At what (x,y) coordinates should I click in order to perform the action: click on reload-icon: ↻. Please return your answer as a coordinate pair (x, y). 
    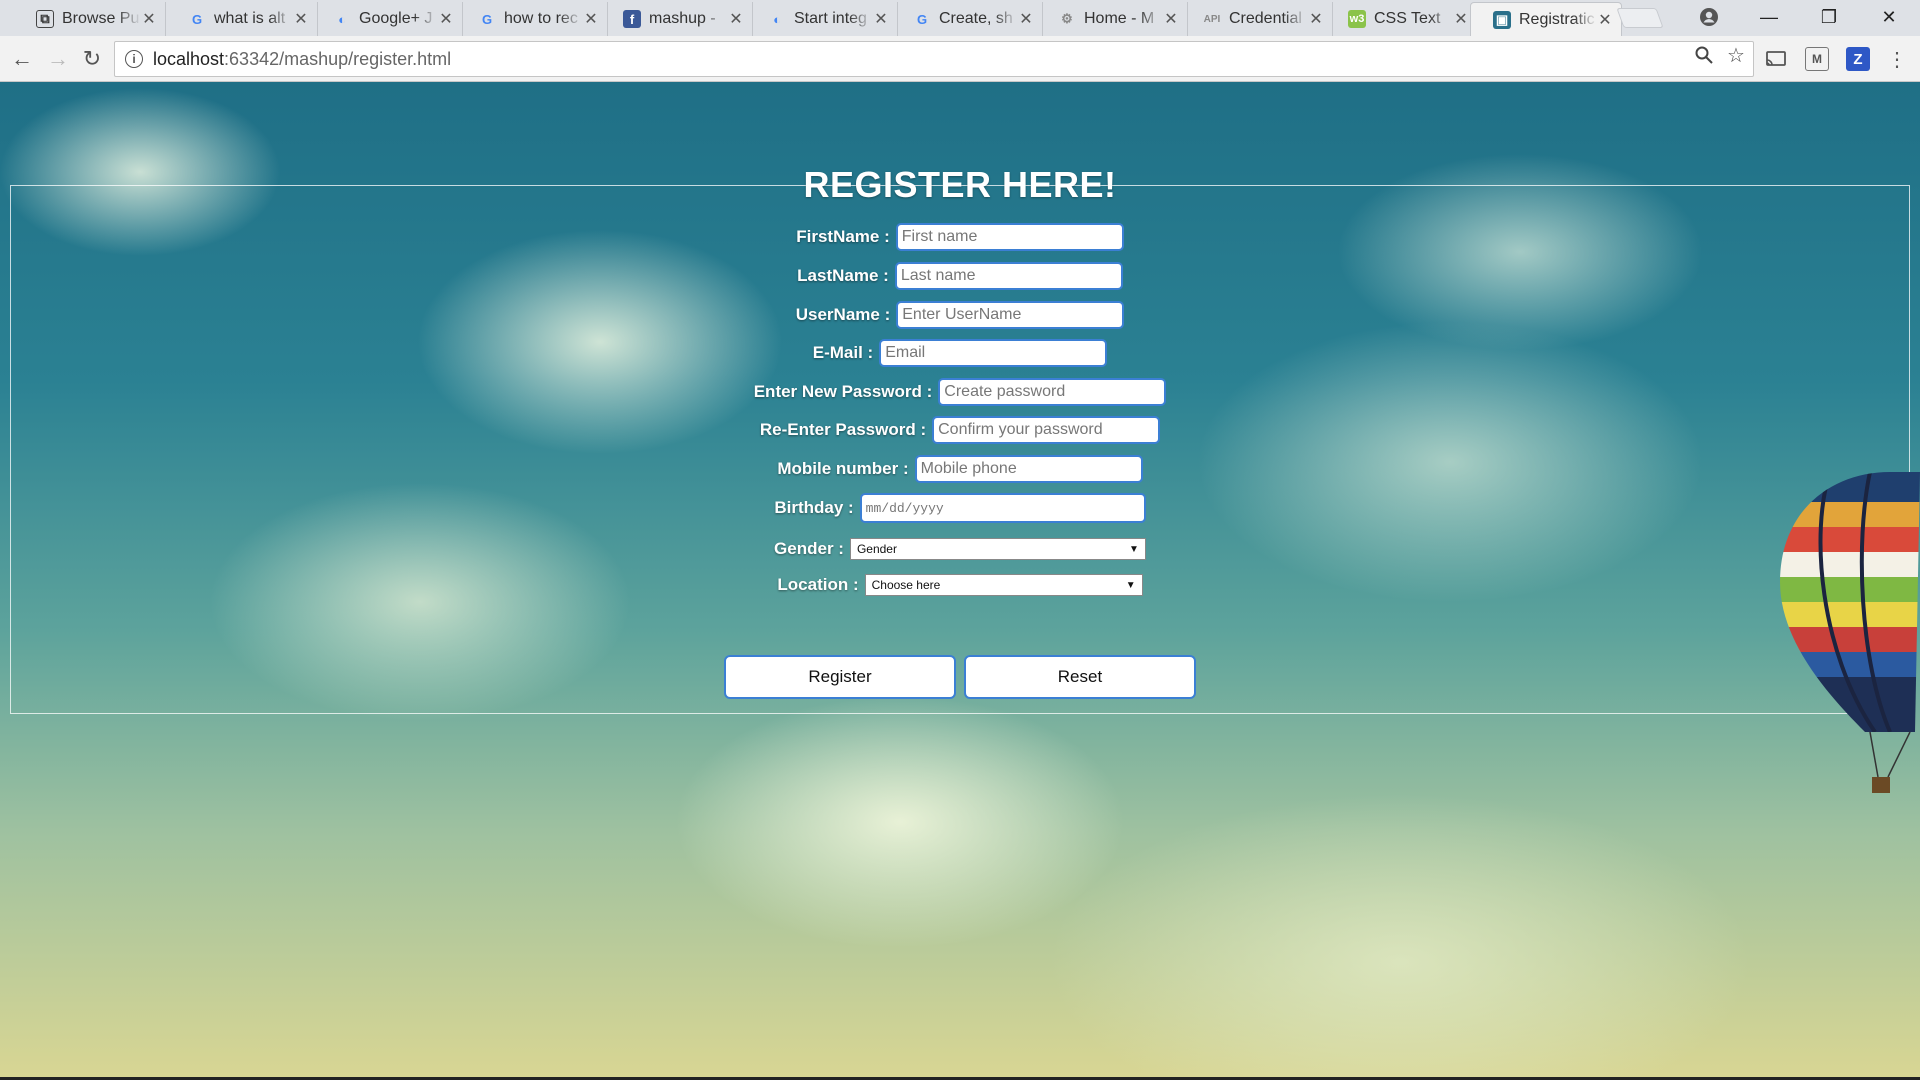
    Looking at the image, I should click on (92, 59).